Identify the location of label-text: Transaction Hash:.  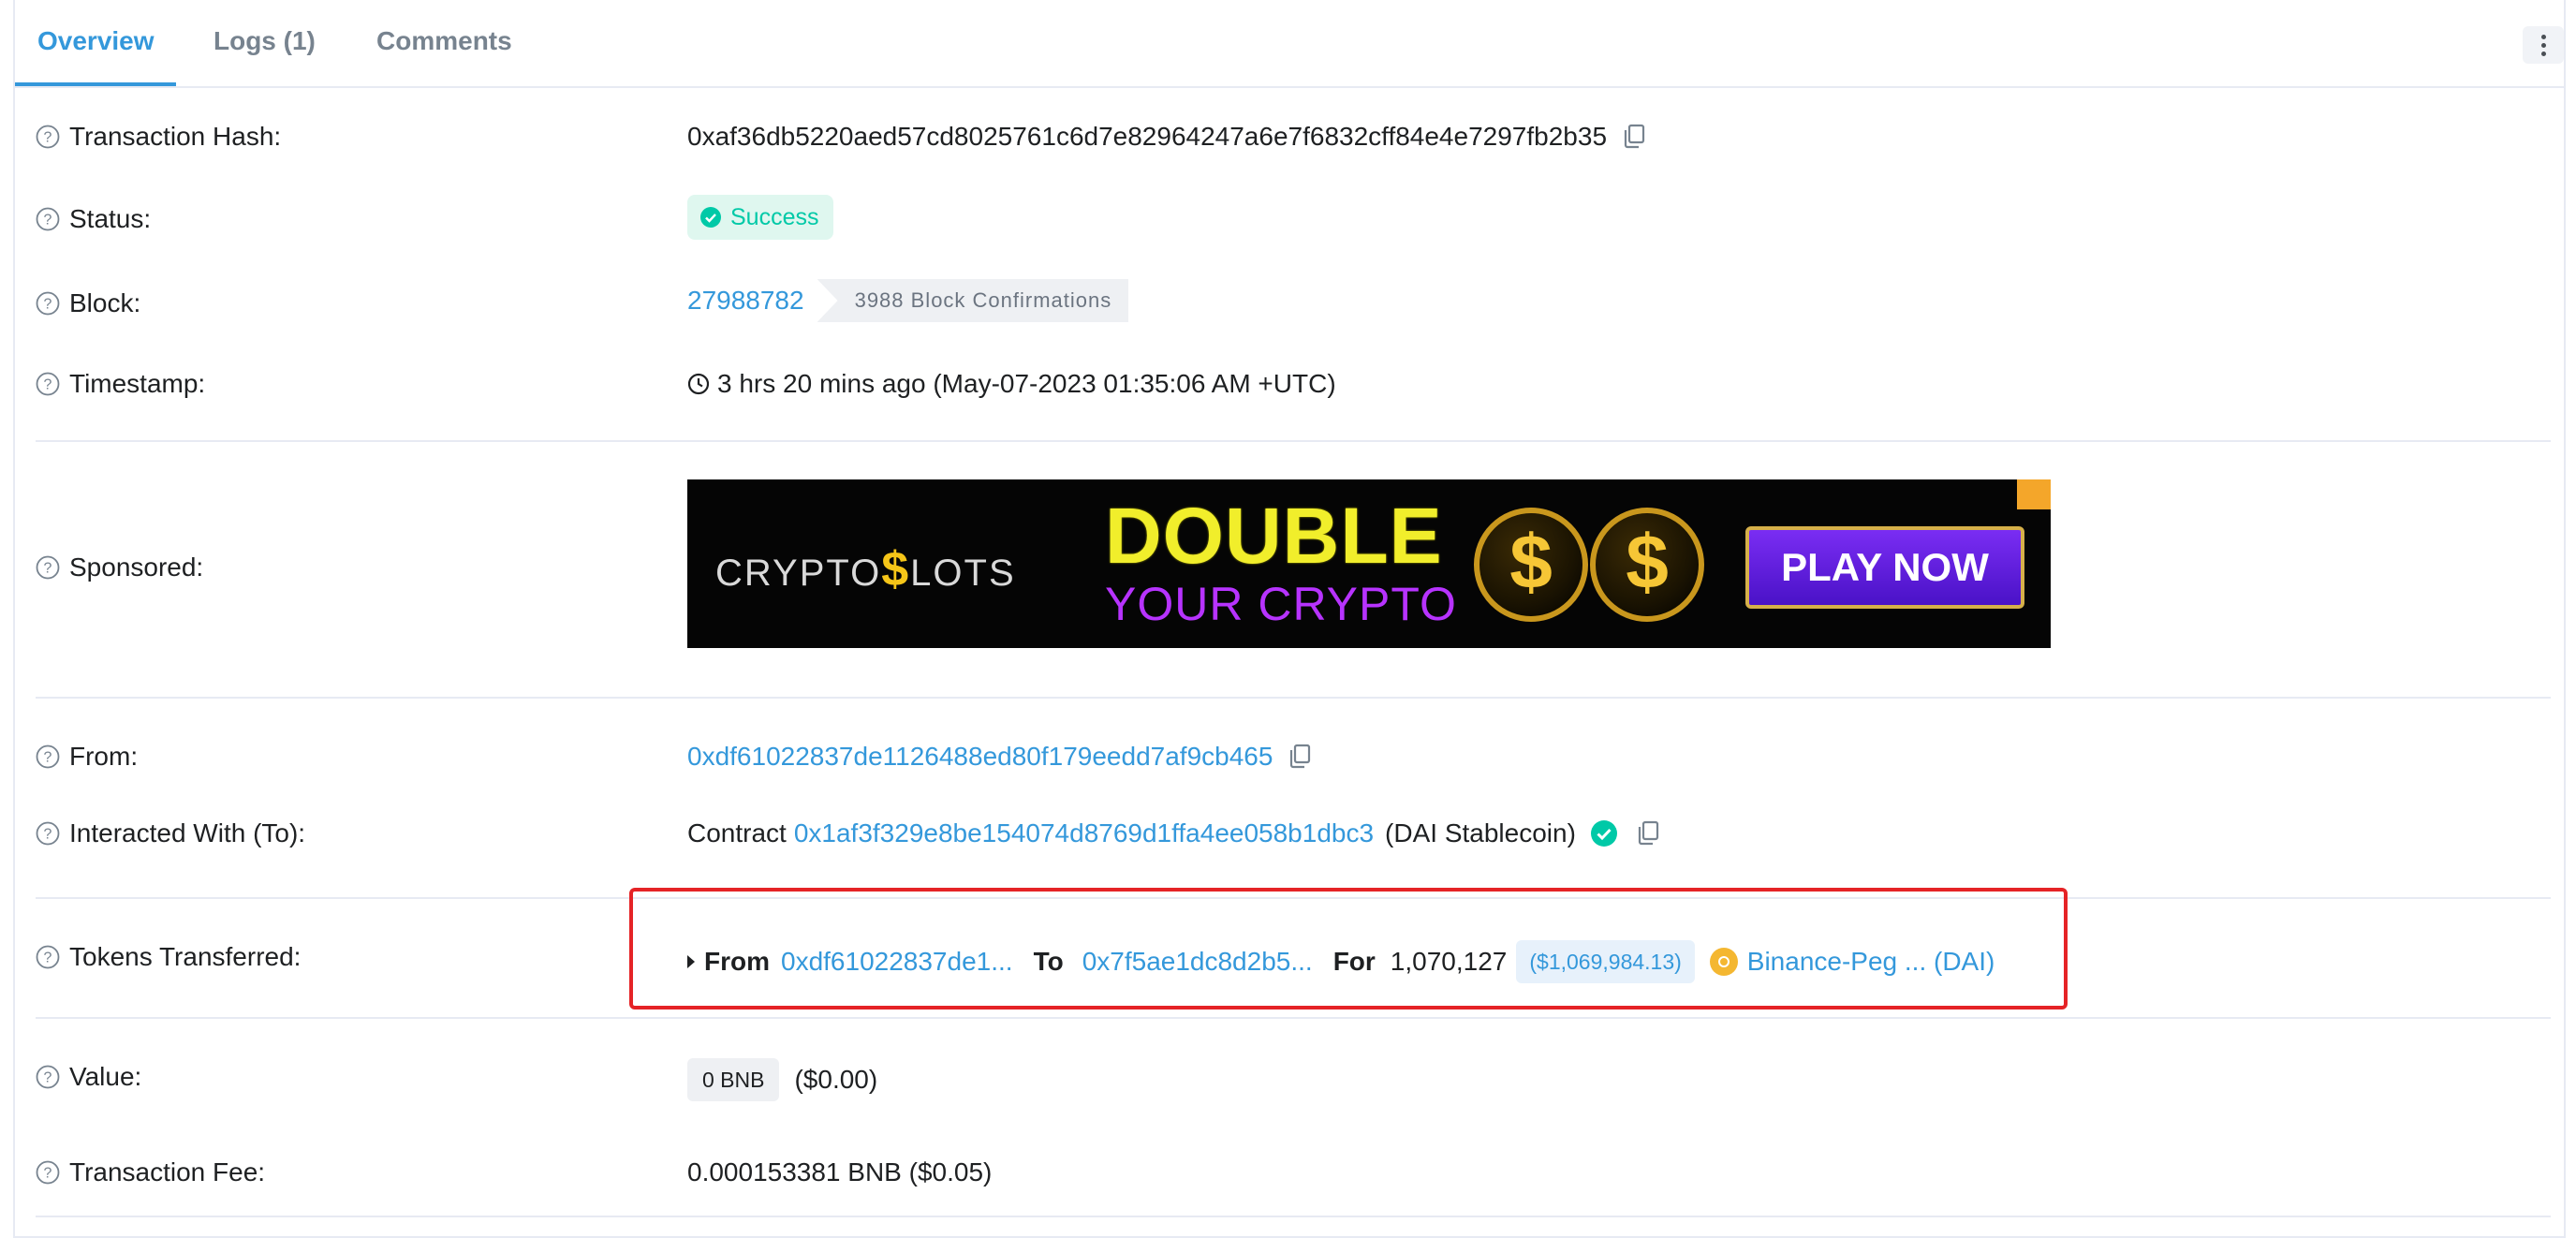
(175, 137).